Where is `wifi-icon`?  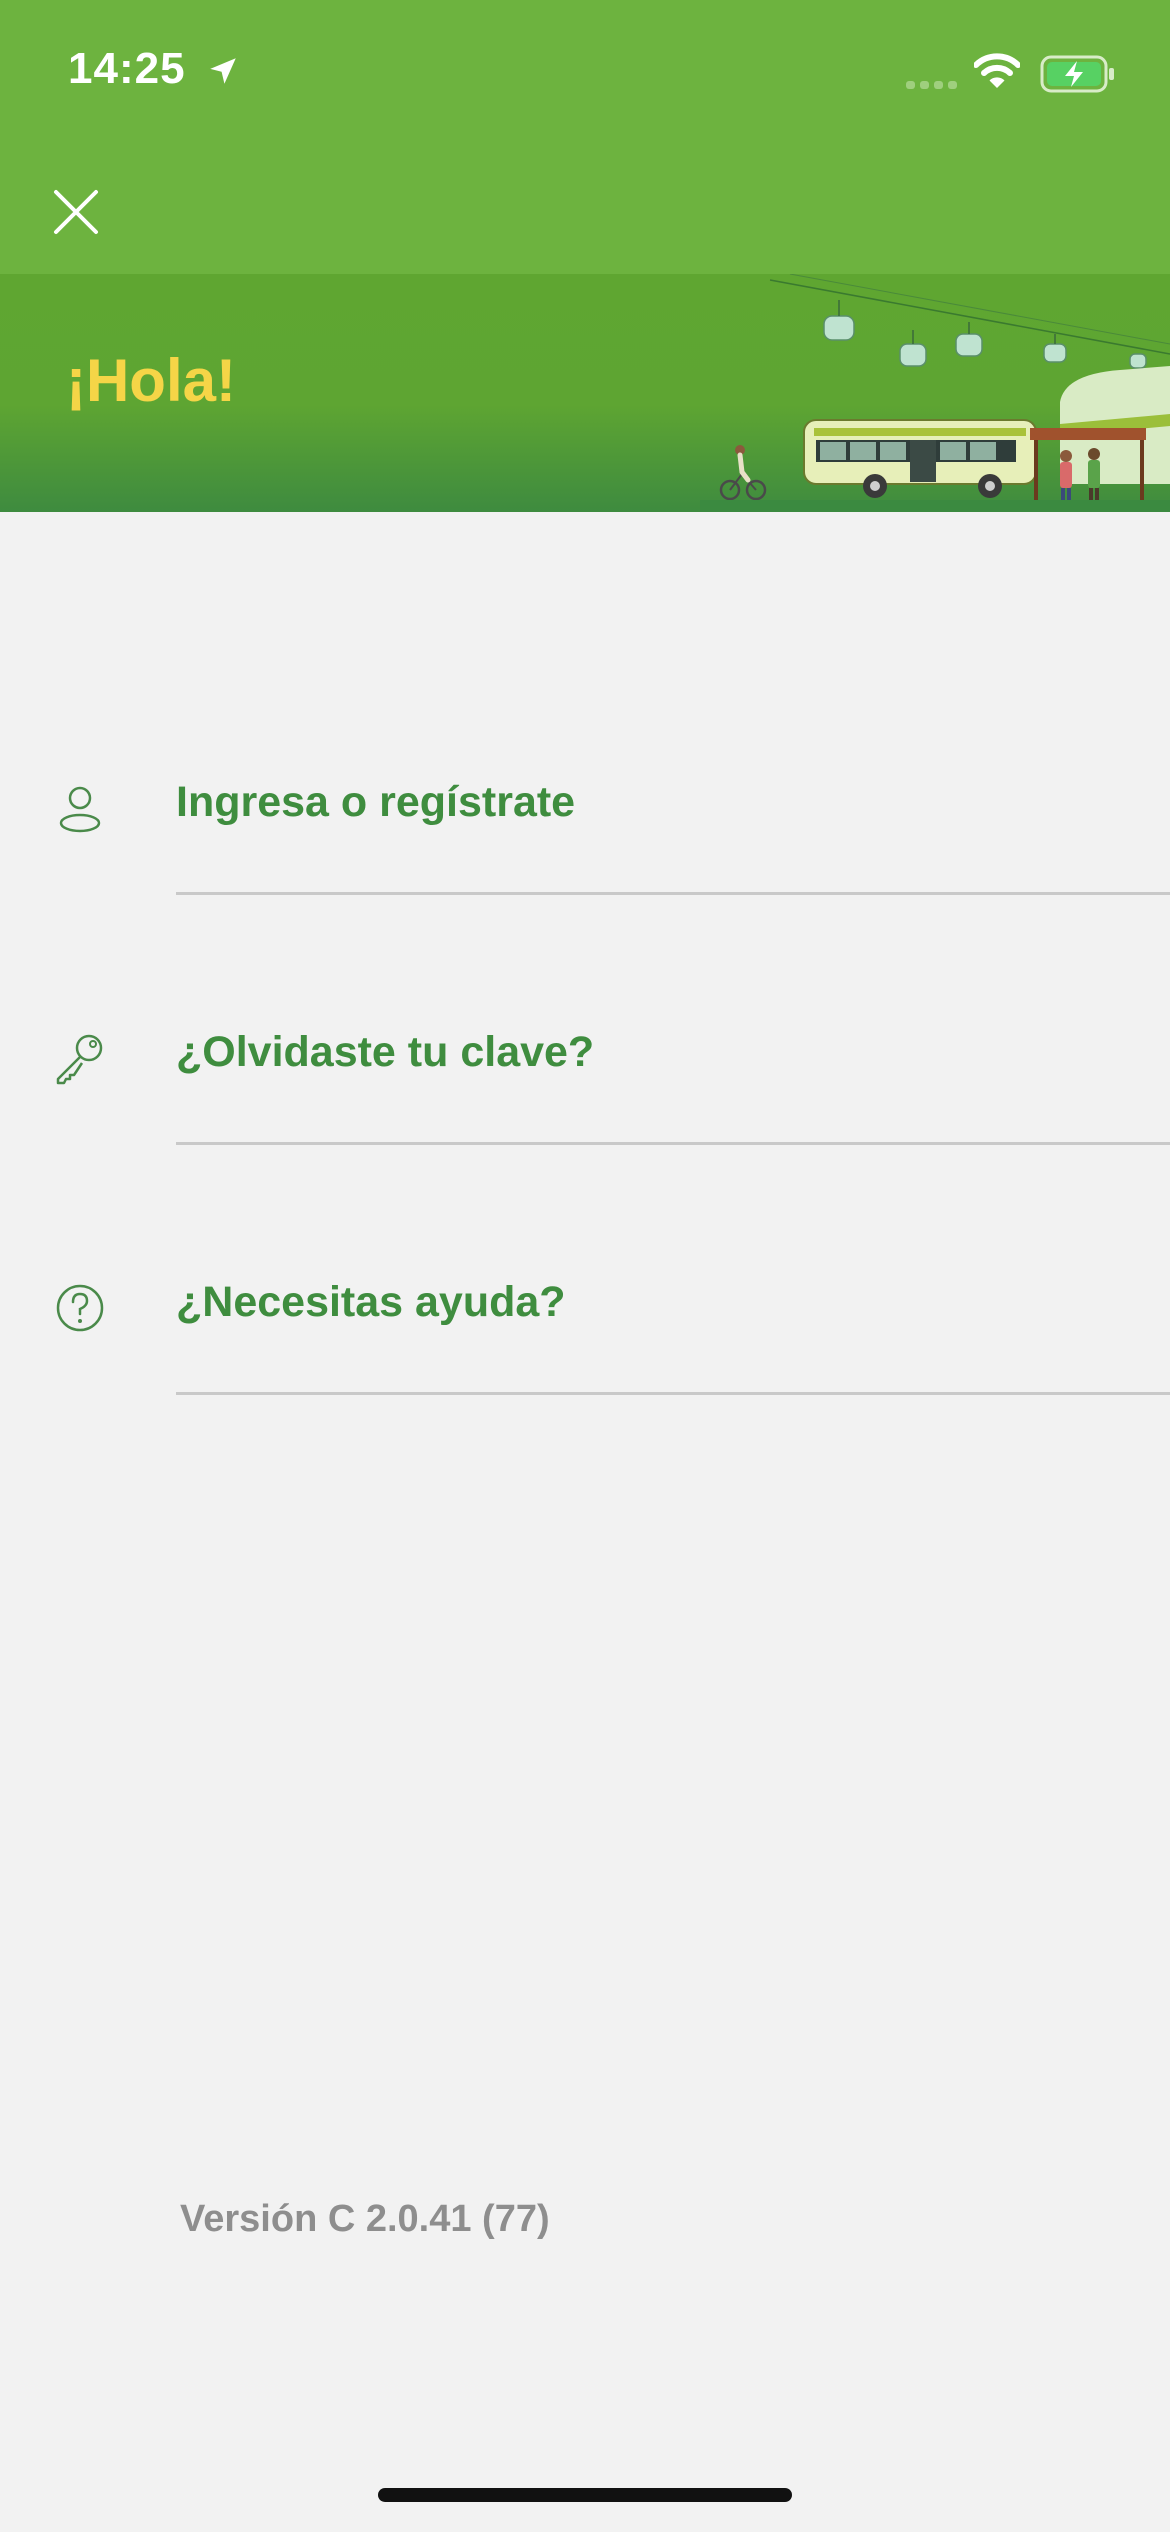
wifi-icon is located at coordinates (997, 70).